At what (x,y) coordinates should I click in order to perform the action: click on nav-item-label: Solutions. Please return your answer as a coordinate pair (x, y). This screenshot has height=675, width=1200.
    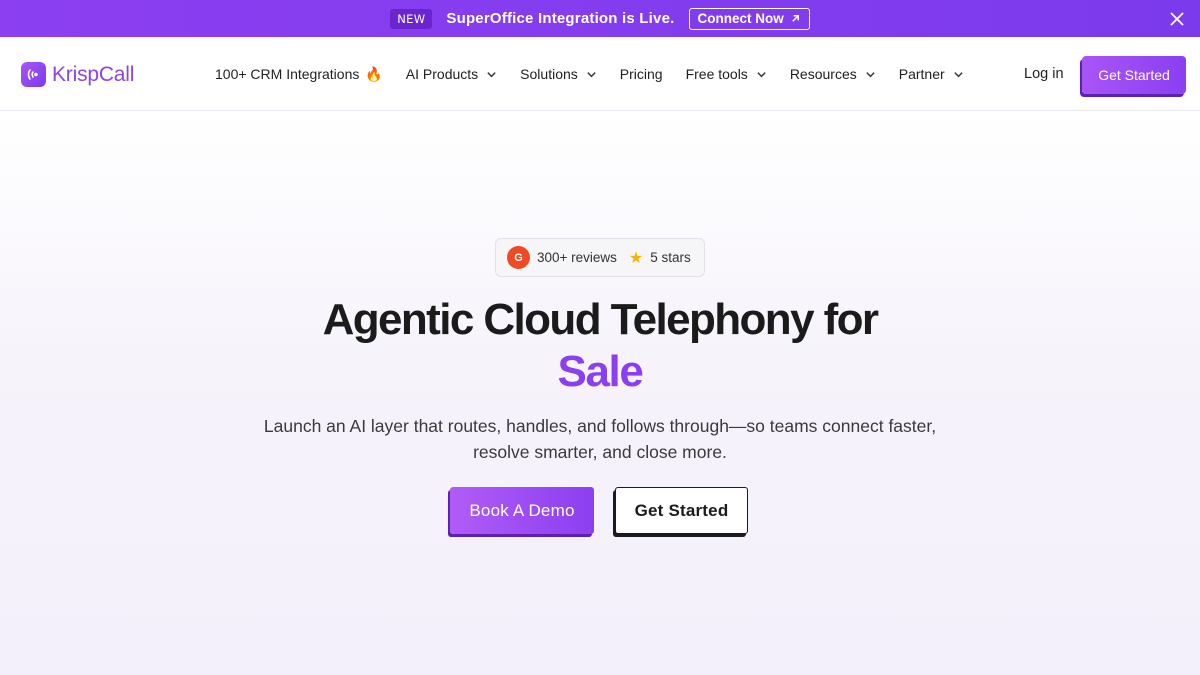
    Looking at the image, I should click on (549, 74).